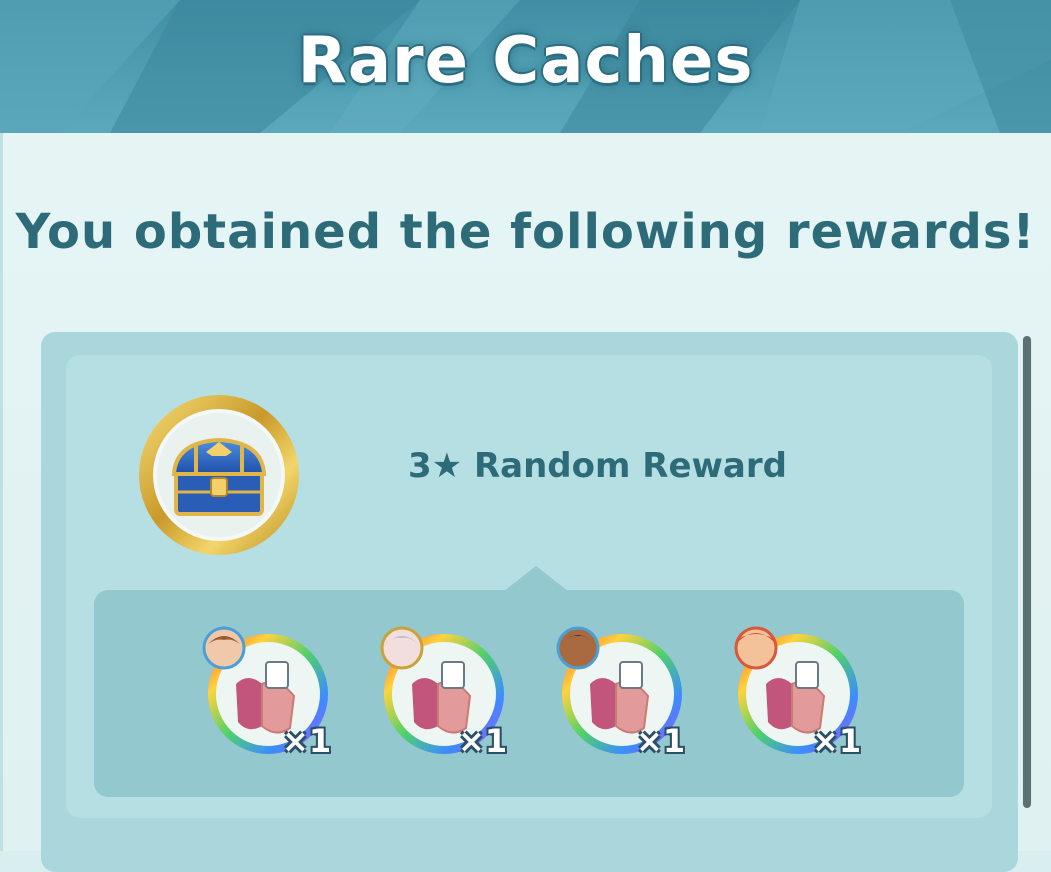  I want to click on reward-label: 3★ Random Reward, so click(597, 466).